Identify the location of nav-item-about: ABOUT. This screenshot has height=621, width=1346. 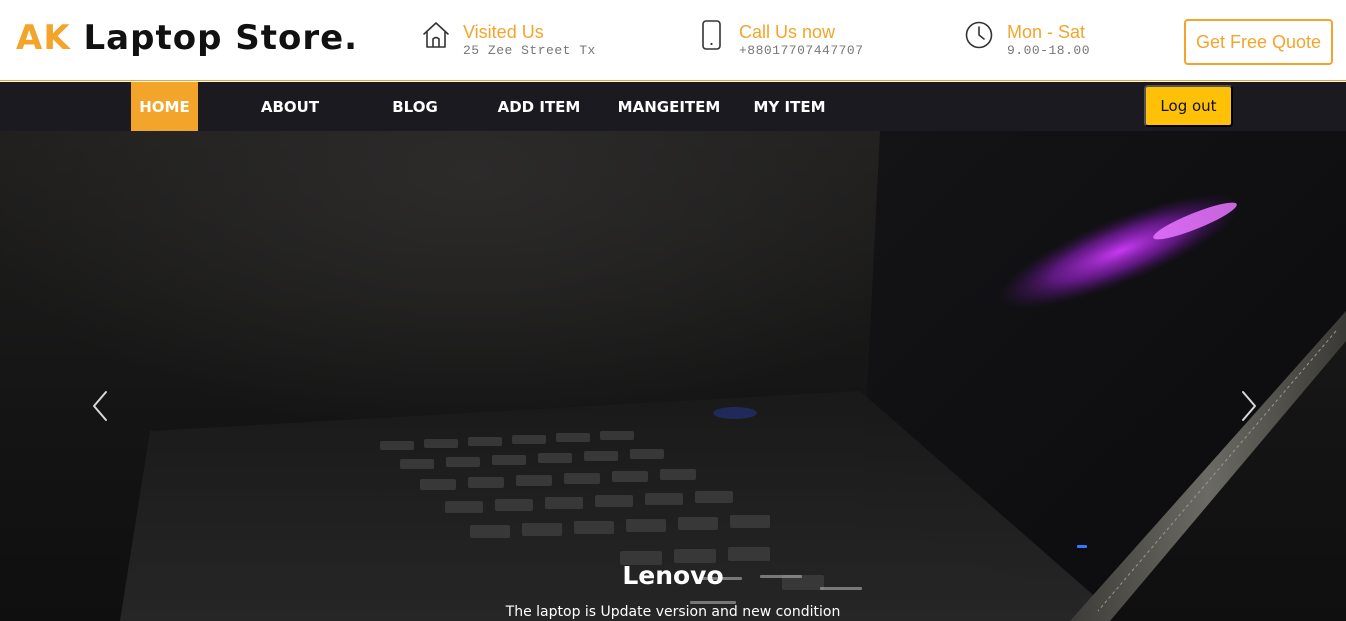
(290, 106).